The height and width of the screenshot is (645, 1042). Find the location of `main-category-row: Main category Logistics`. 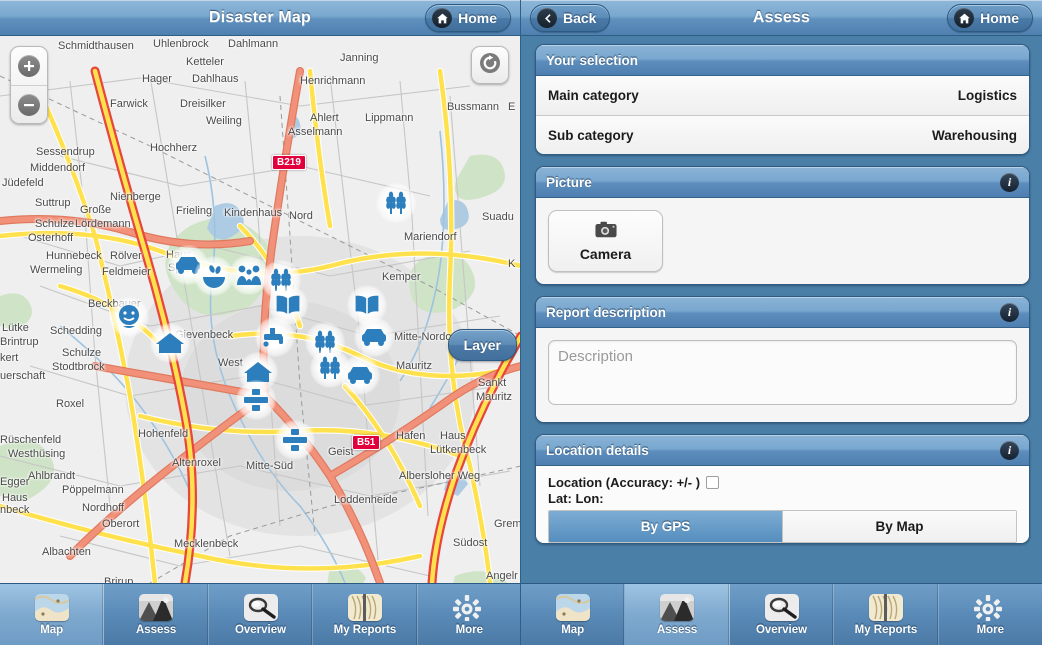

main-category-row: Main category Logistics is located at coordinates (782, 95).